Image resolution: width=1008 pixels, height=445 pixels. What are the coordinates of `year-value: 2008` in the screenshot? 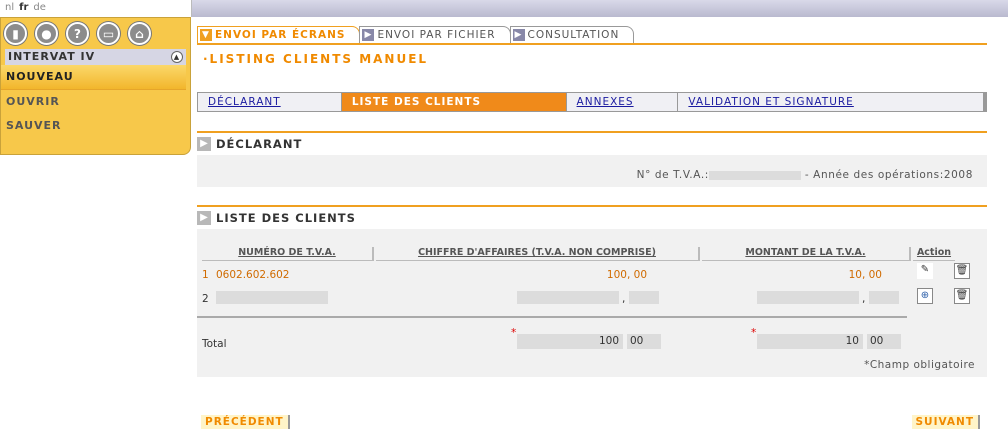 It's located at (958, 175).